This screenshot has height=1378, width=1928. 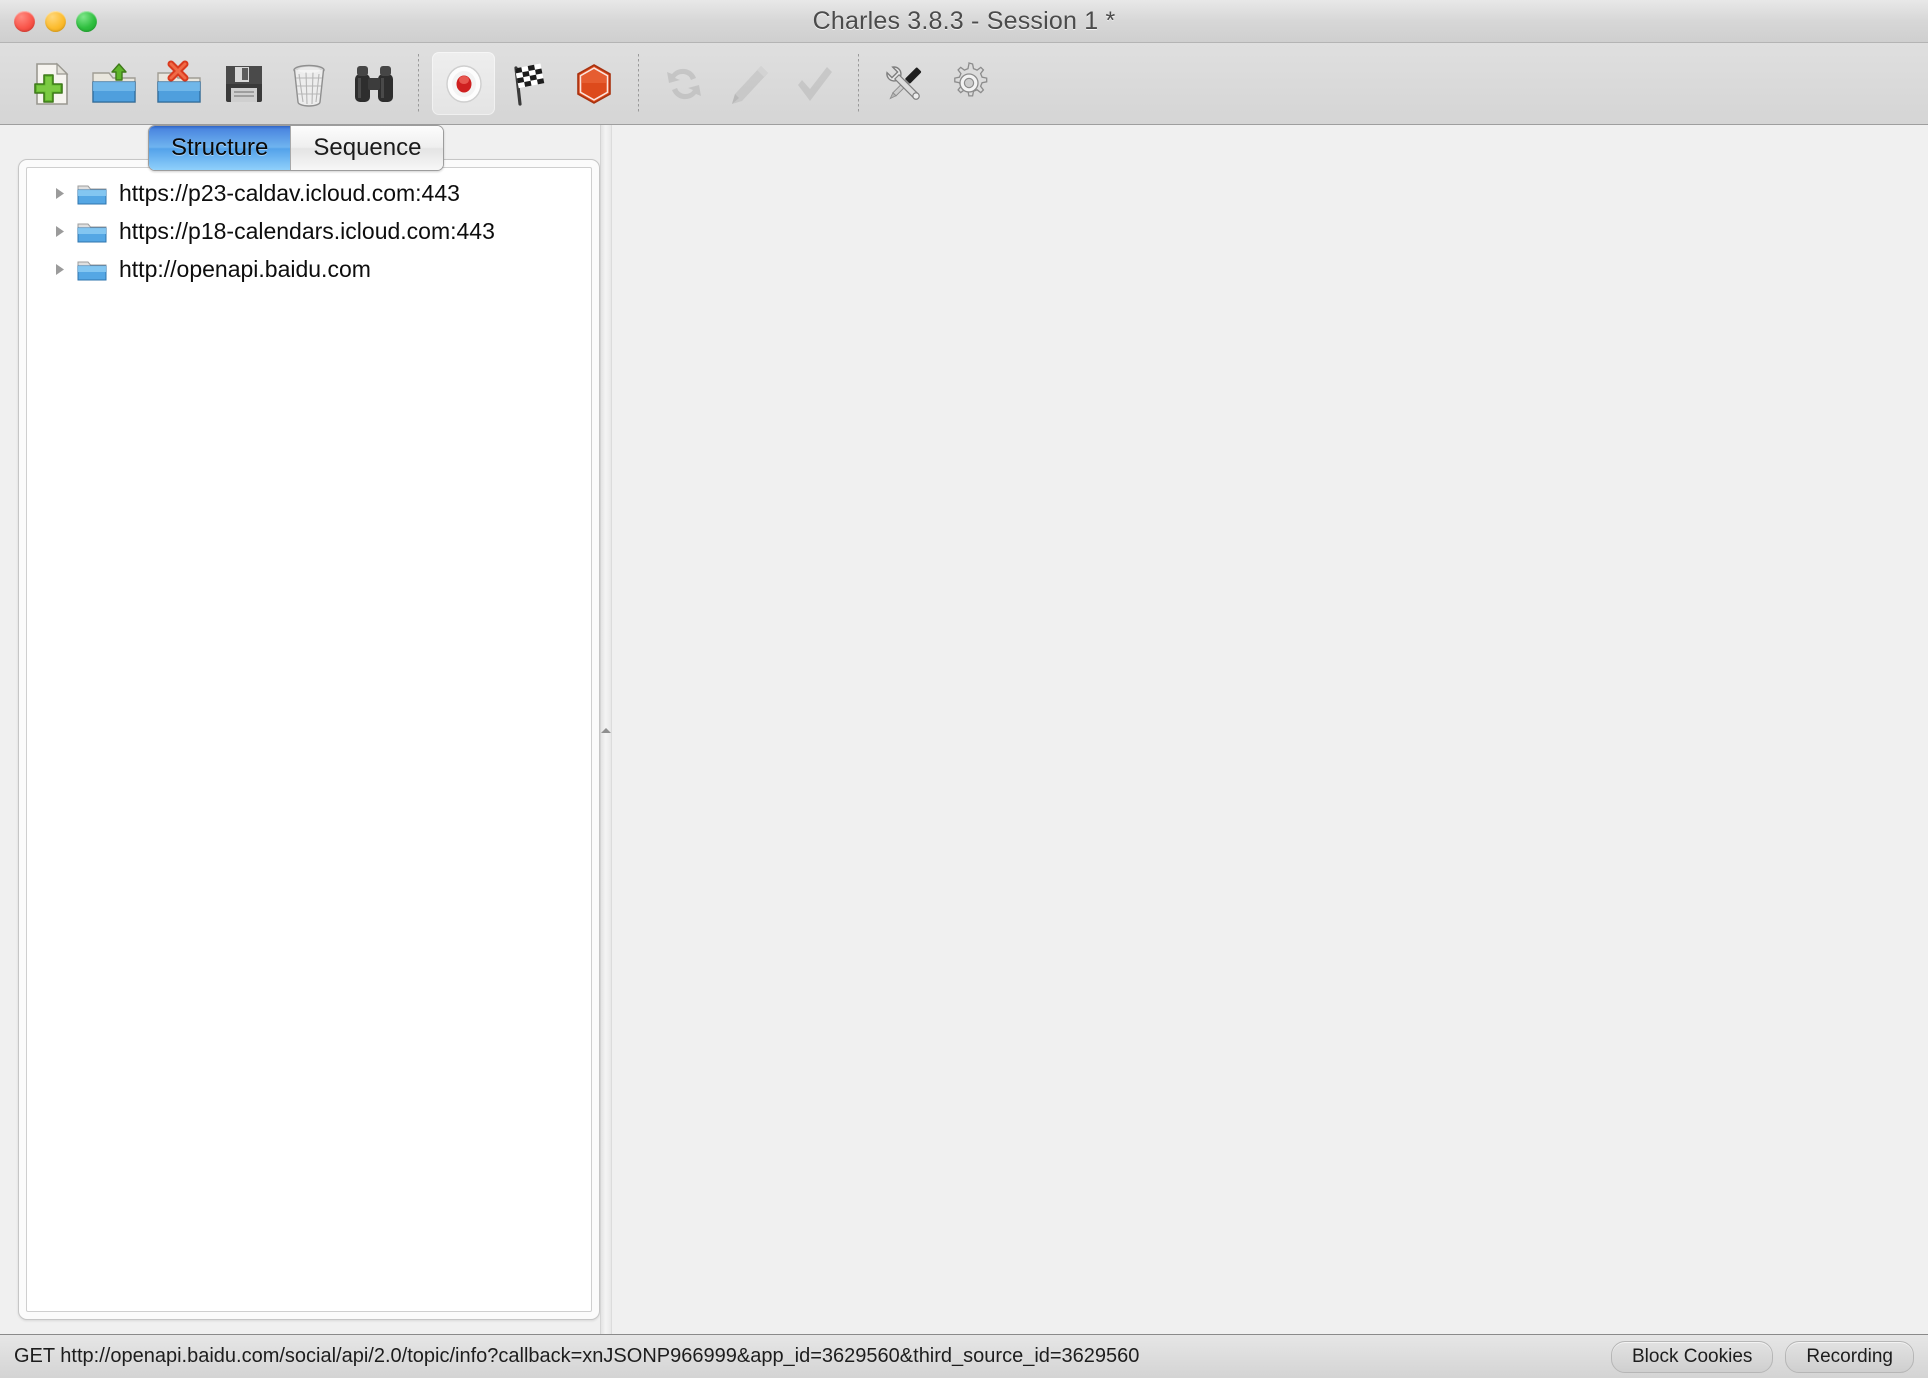 I want to click on checkmark-icon, so click(x=814, y=83).